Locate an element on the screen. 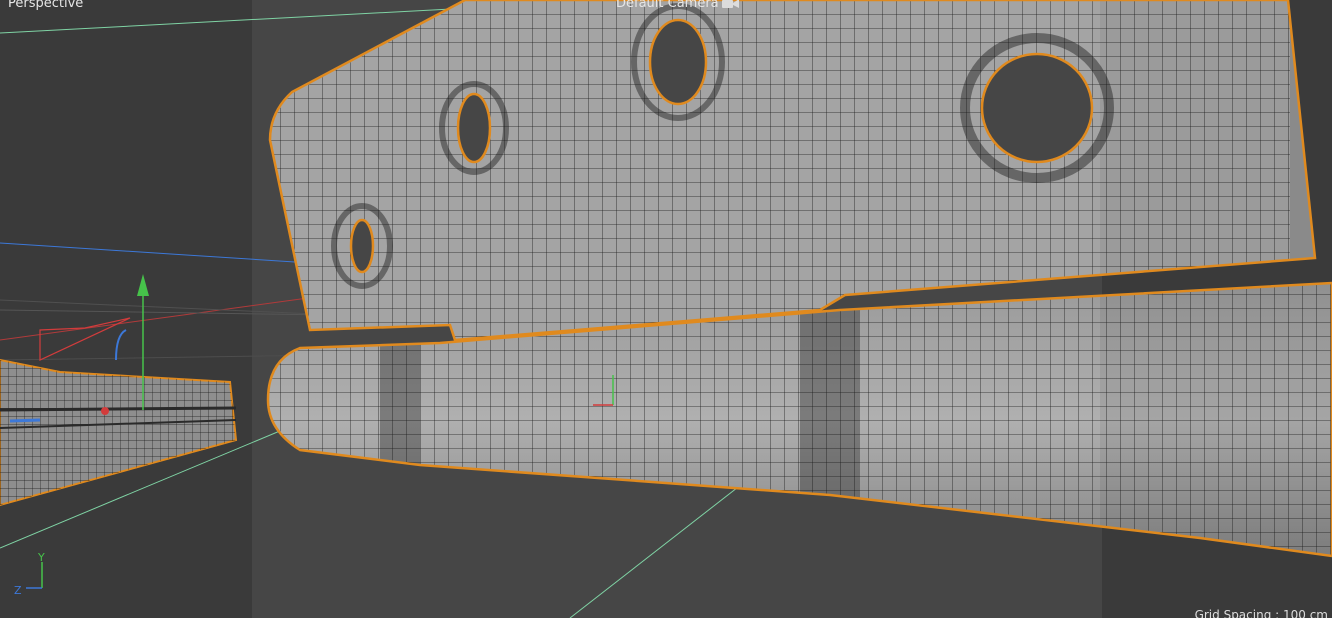 Image resolution: width=1332 pixels, height=618 pixels. viewport-view-name: Perspective is located at coordinates (45, 5).